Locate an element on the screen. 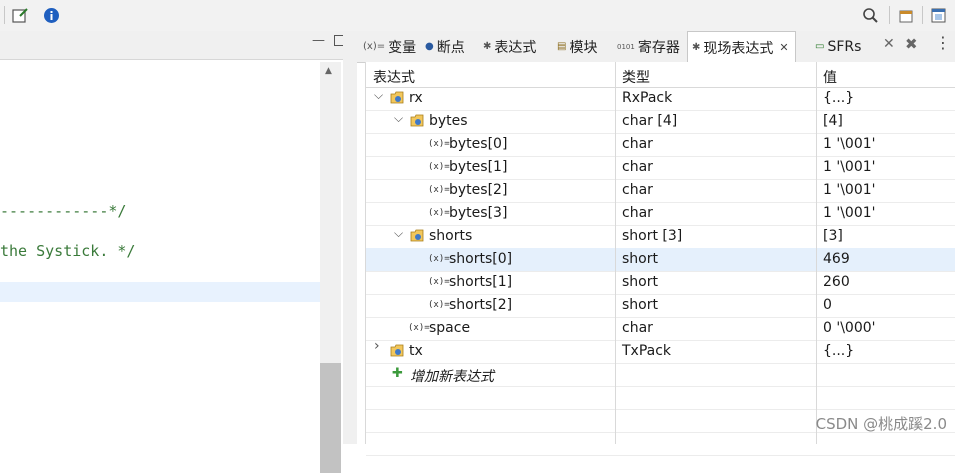  variables-icon: (x)= is located at coordinates (374, 46).